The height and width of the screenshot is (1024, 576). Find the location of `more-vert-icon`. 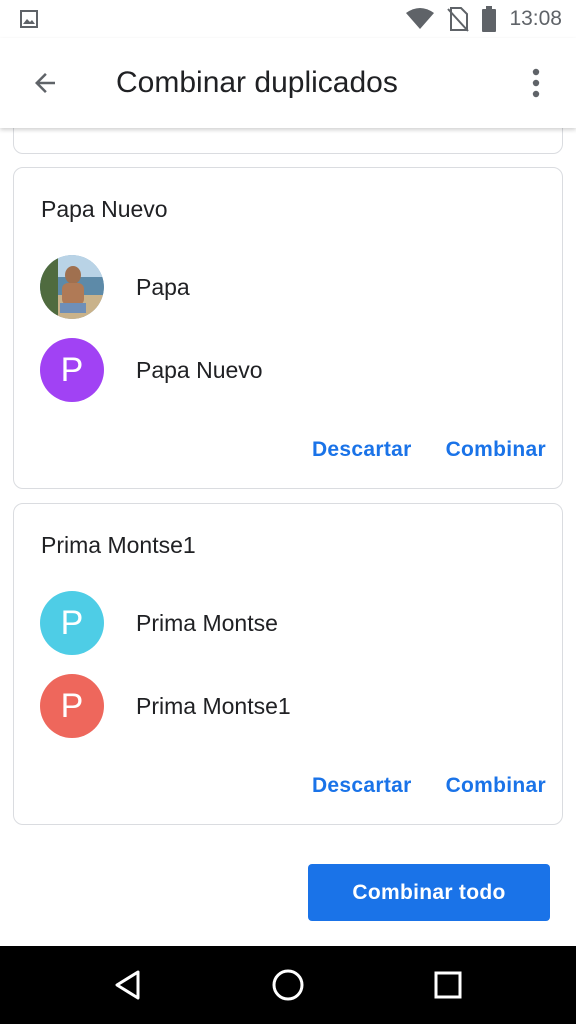

more-vert-icon is located at coordinates (536, 83).